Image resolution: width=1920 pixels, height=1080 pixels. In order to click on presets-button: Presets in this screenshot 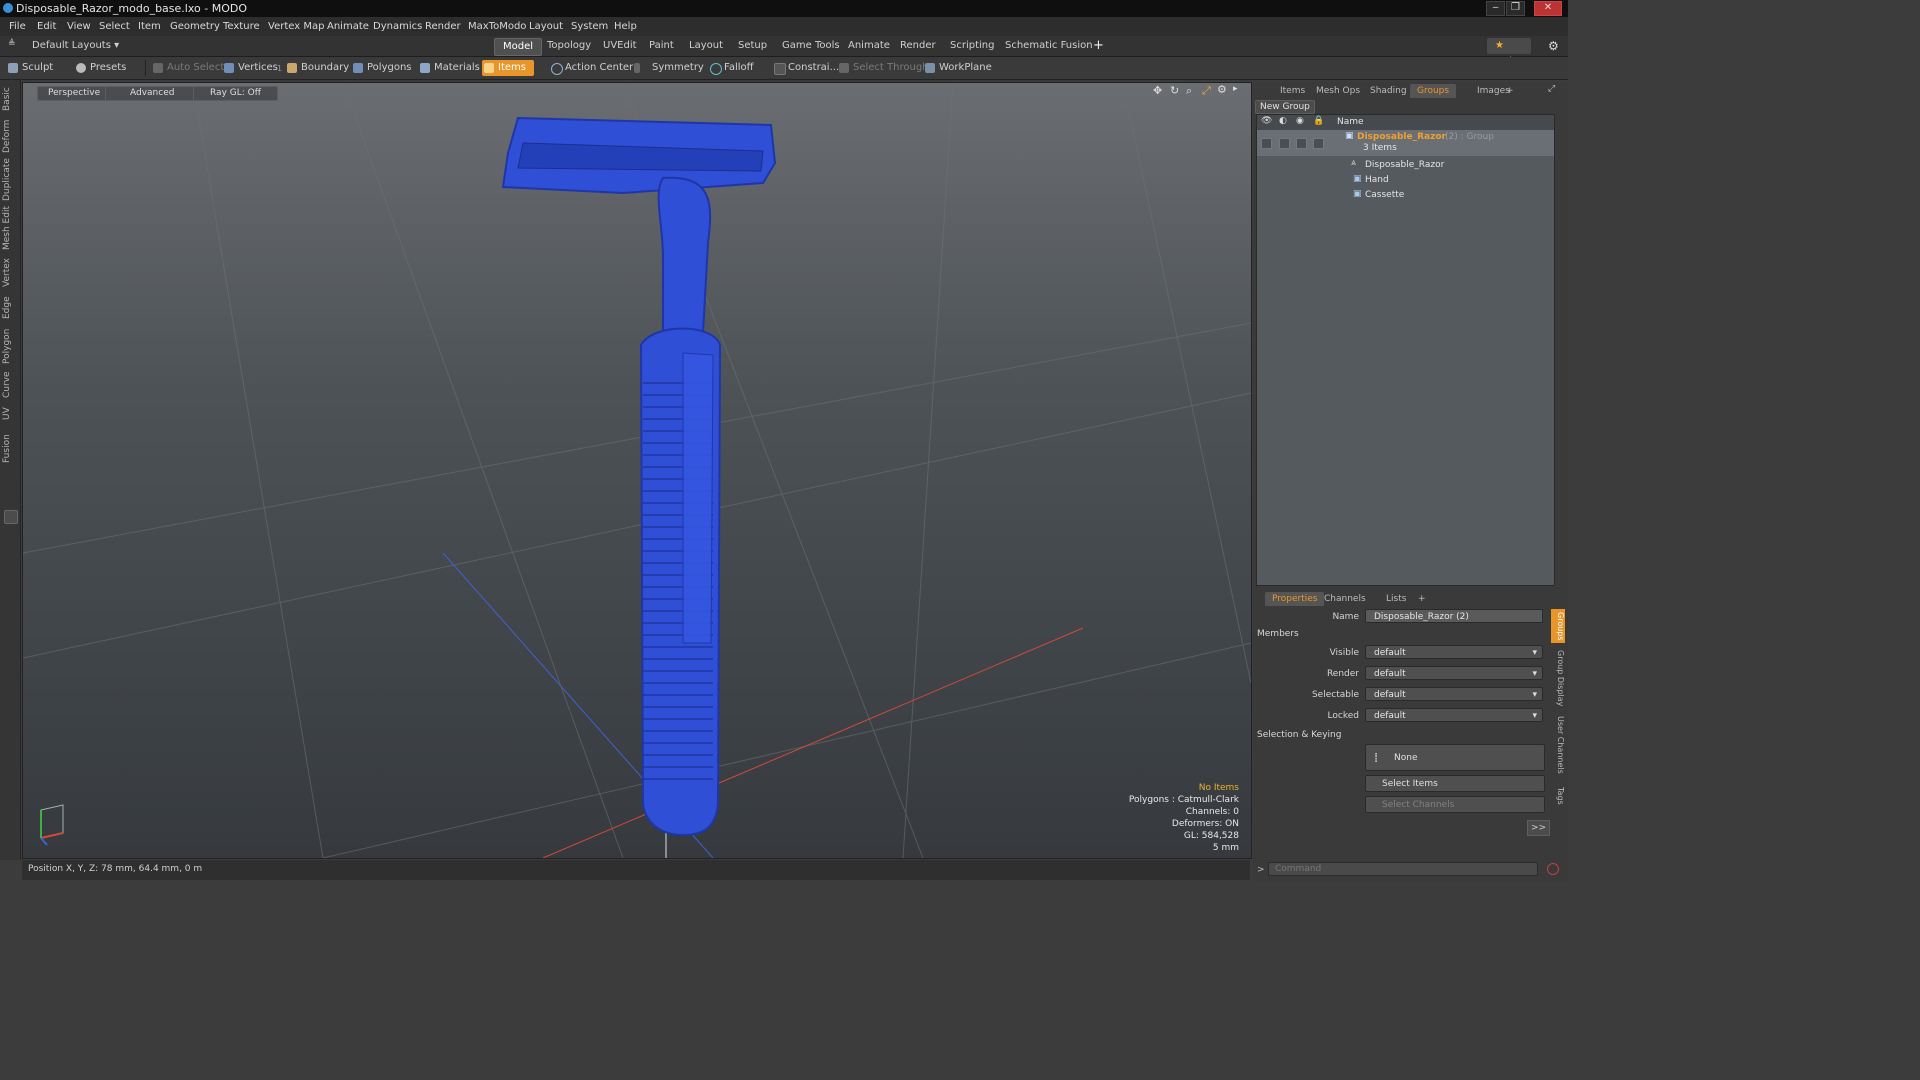, I will do `click(100, 68)`.